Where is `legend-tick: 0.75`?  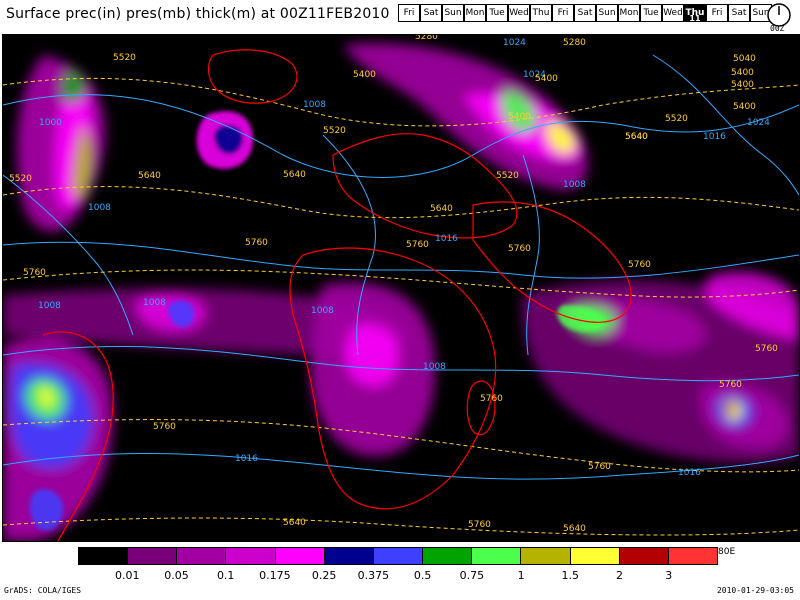 legend-tick: 0.75 is located at coordinates (472, 575).